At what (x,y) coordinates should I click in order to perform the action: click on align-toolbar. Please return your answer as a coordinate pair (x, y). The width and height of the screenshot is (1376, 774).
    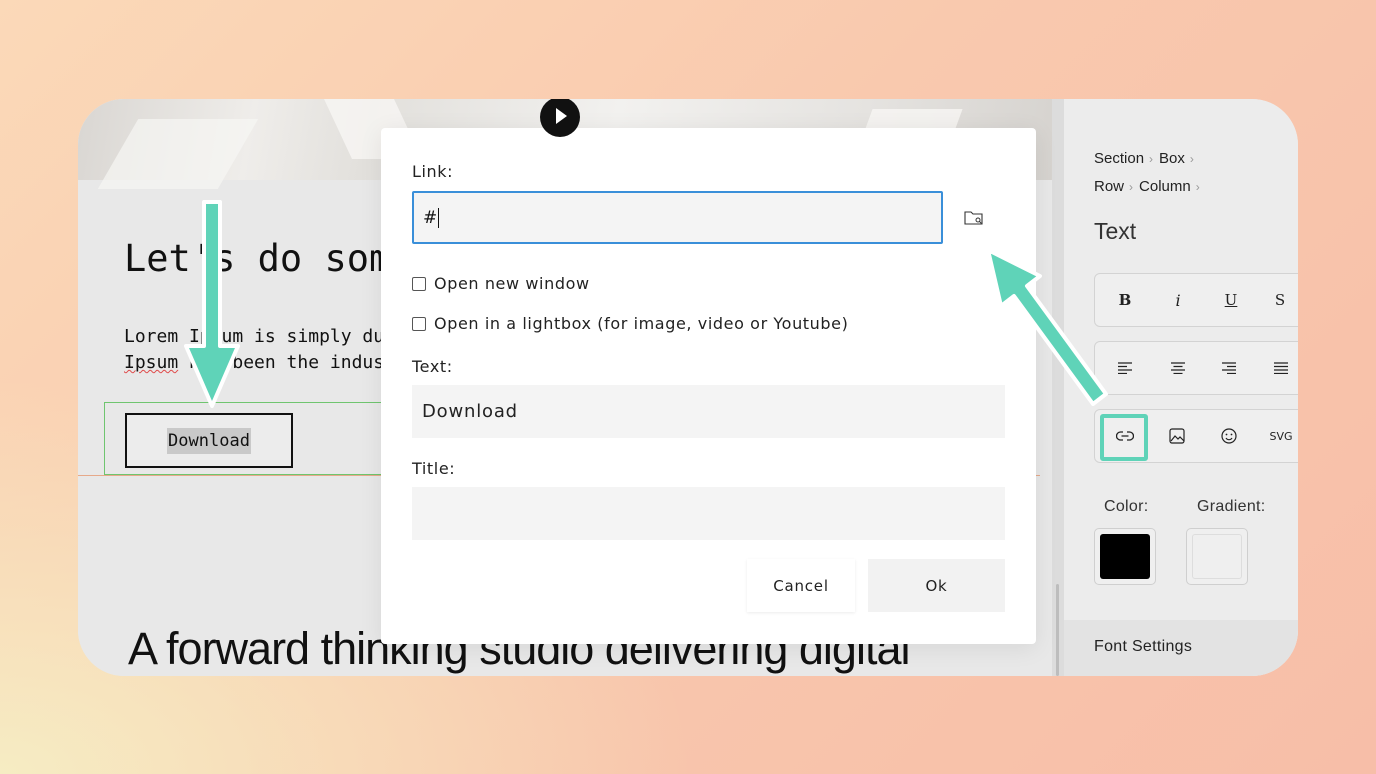
    Looking at the image, I should click on (1196, 368).